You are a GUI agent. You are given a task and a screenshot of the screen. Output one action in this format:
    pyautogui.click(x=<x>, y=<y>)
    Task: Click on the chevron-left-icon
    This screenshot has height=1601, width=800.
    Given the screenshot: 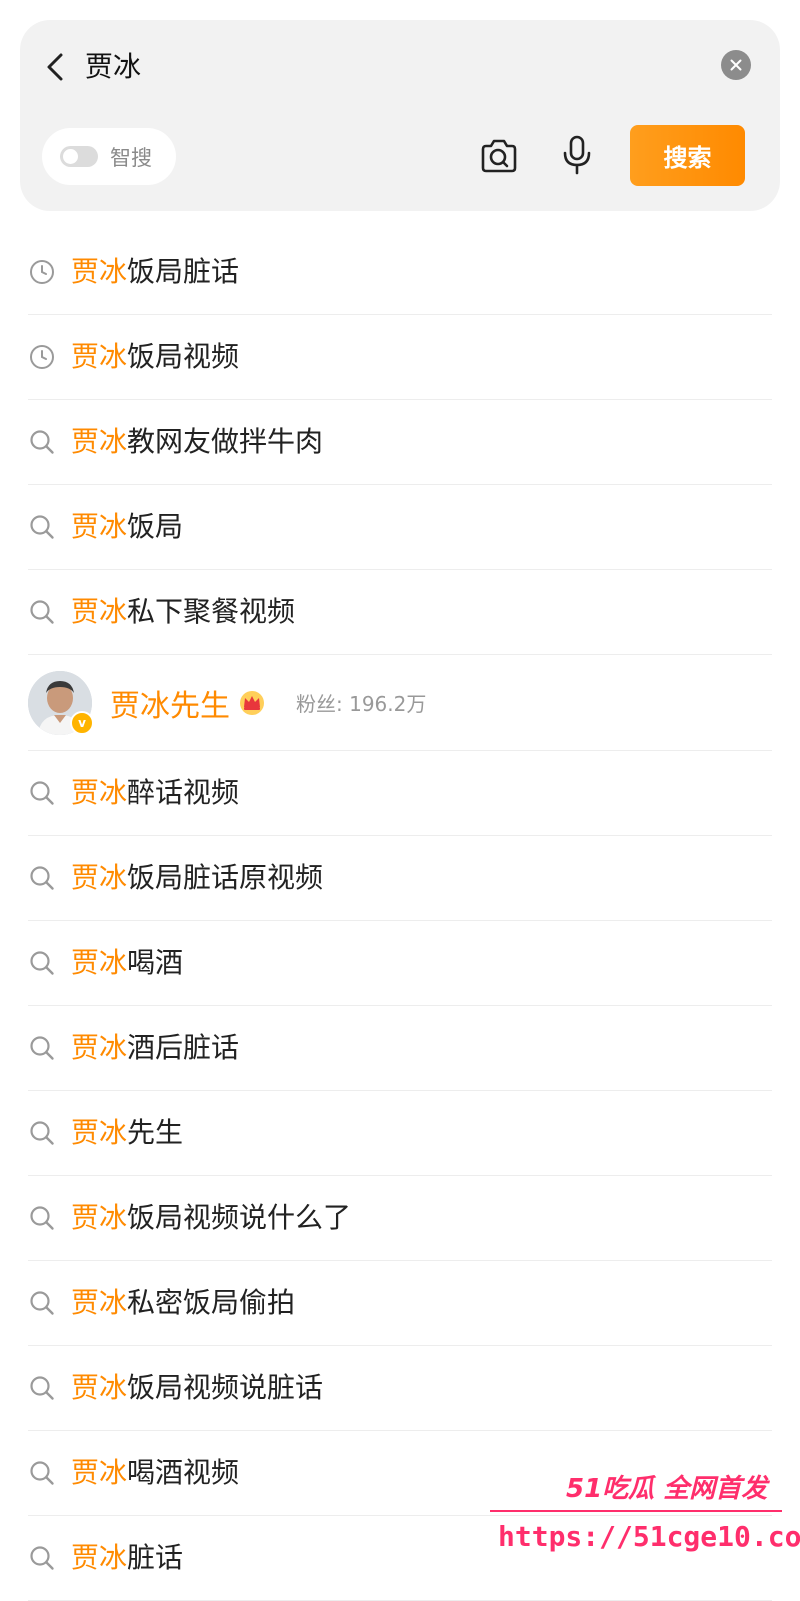 What is the action you would take?
    pyautogui.click(x=55, y=67)
    